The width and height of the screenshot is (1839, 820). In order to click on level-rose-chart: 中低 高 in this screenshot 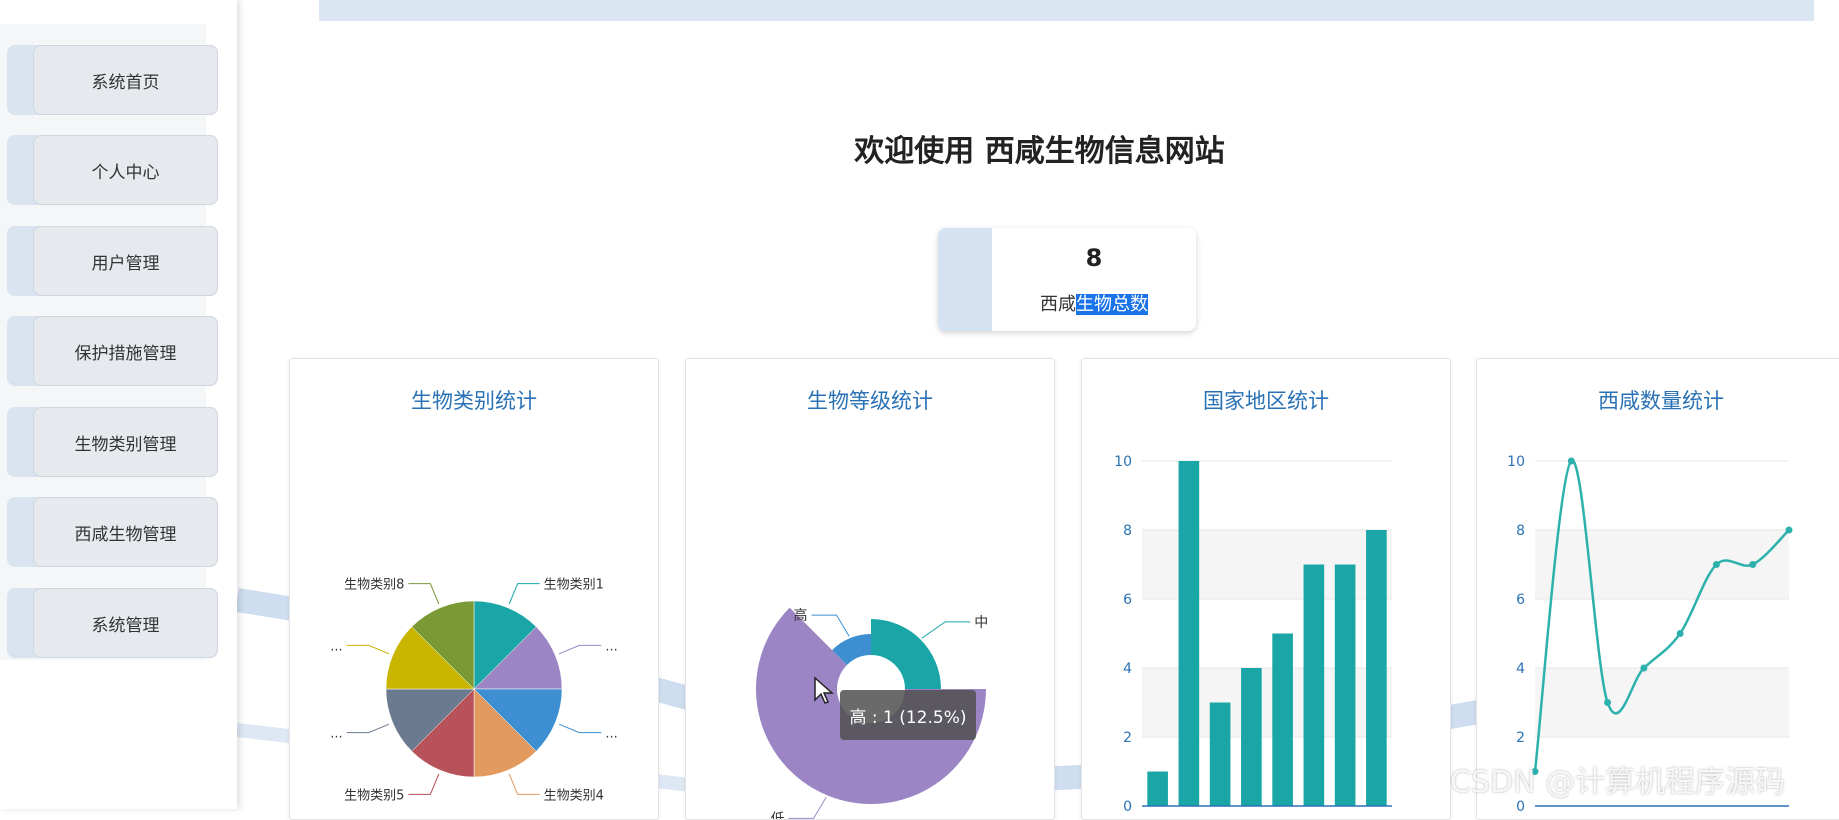, I will do `click(872, 713)`.